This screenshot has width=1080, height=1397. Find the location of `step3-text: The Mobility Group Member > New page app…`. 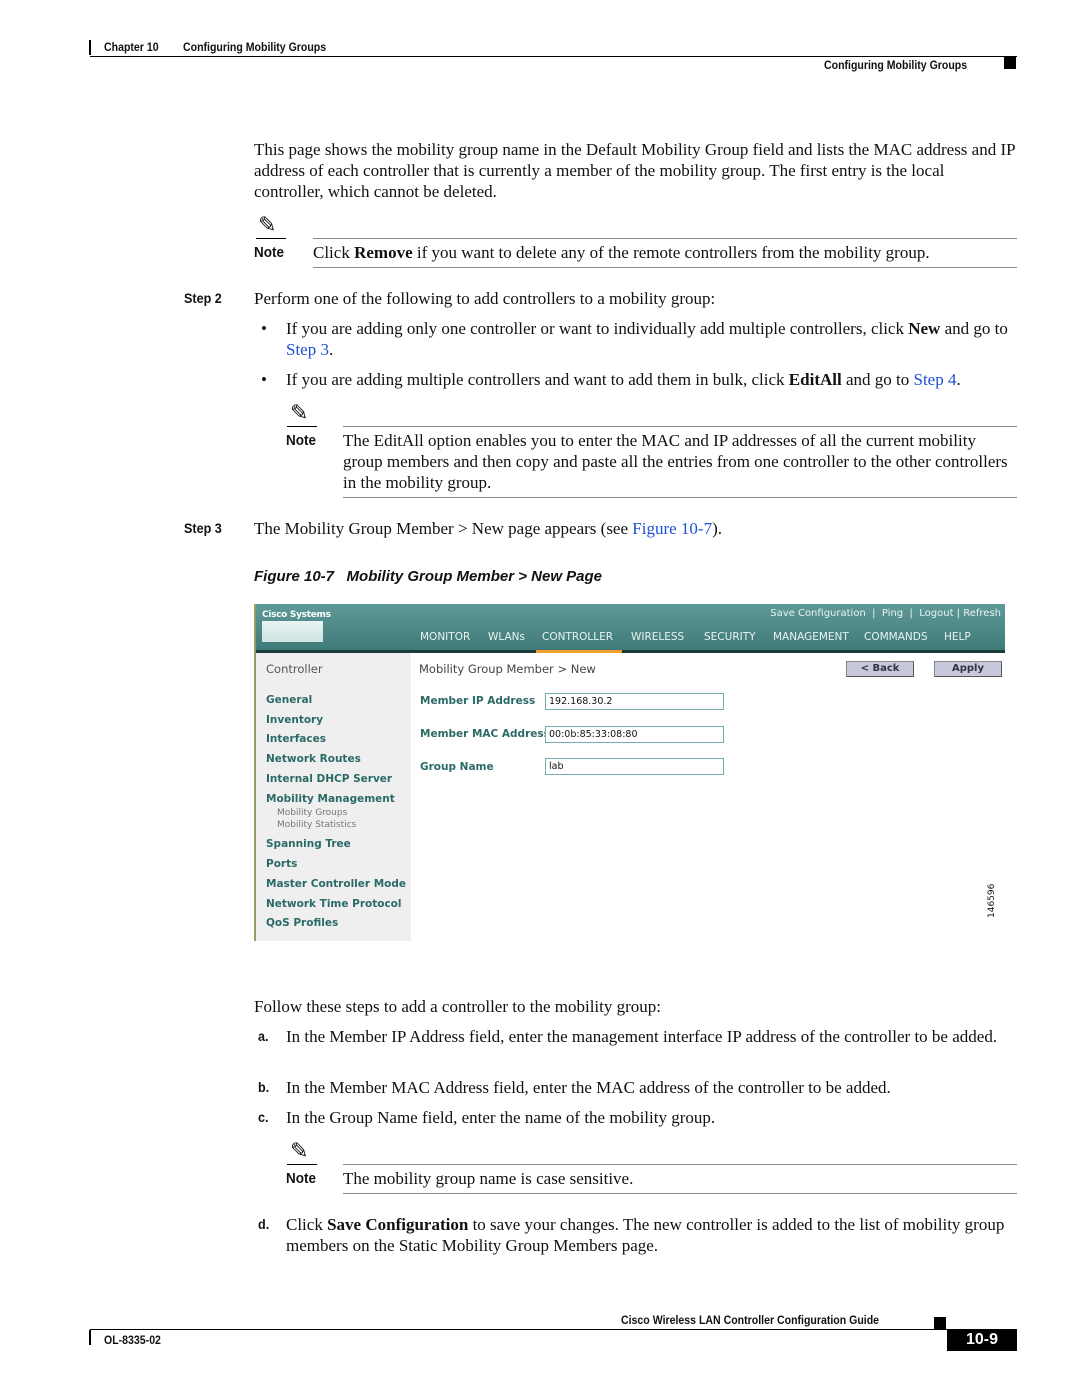

step3-text: The Mobility Group Member > New page app… is located at coordinates (488, 528).